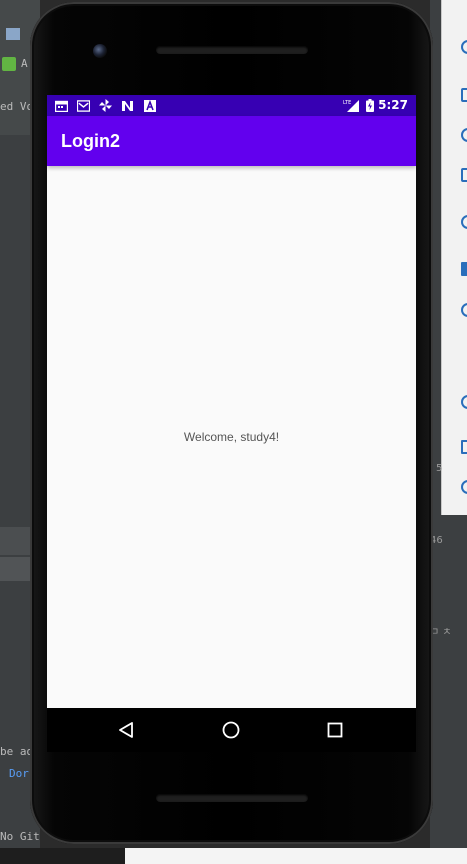 Image resolution: width=467 pixels, height=864 pixels. I want to click on zoom-icon, so click(464, 310).